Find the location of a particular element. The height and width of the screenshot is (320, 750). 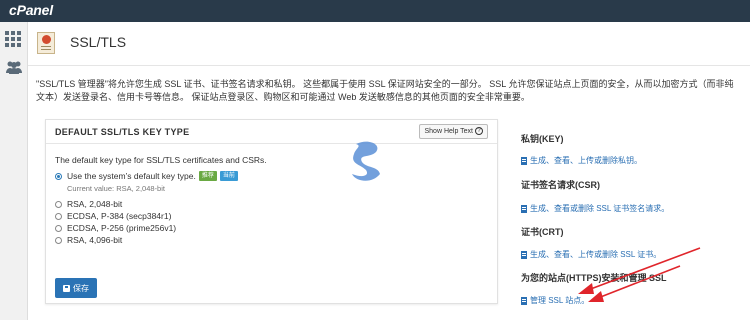

radio-option-rsa-2048: RSA, 2,048-bit is located at coordinates (88, 204).